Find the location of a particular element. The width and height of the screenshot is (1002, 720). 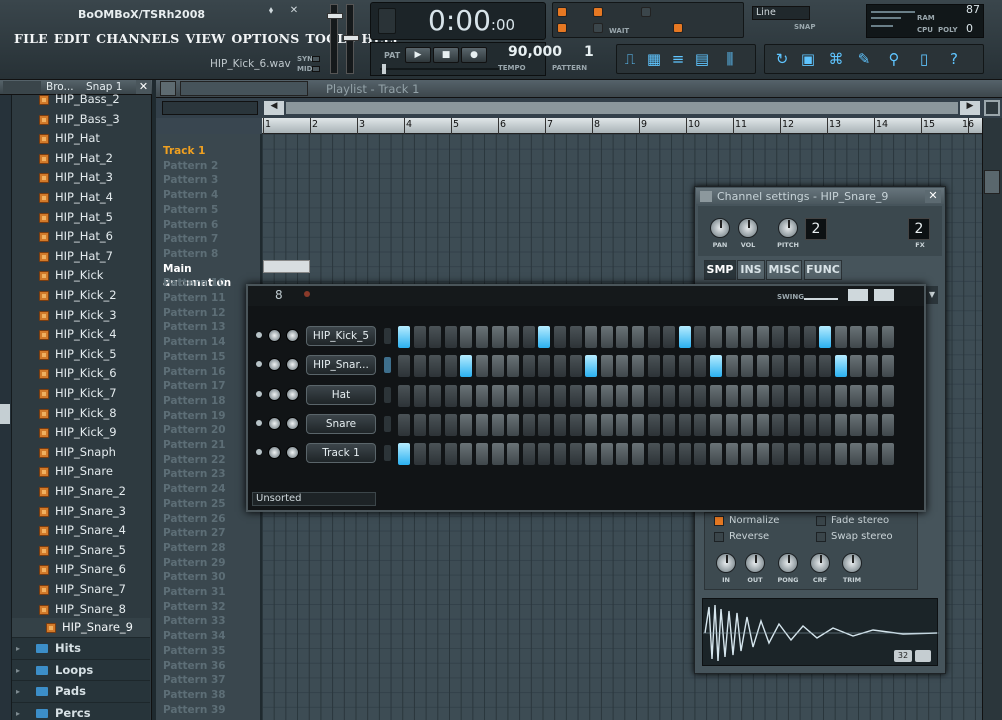

crossfade-knob is located at coordinates (820, 563).